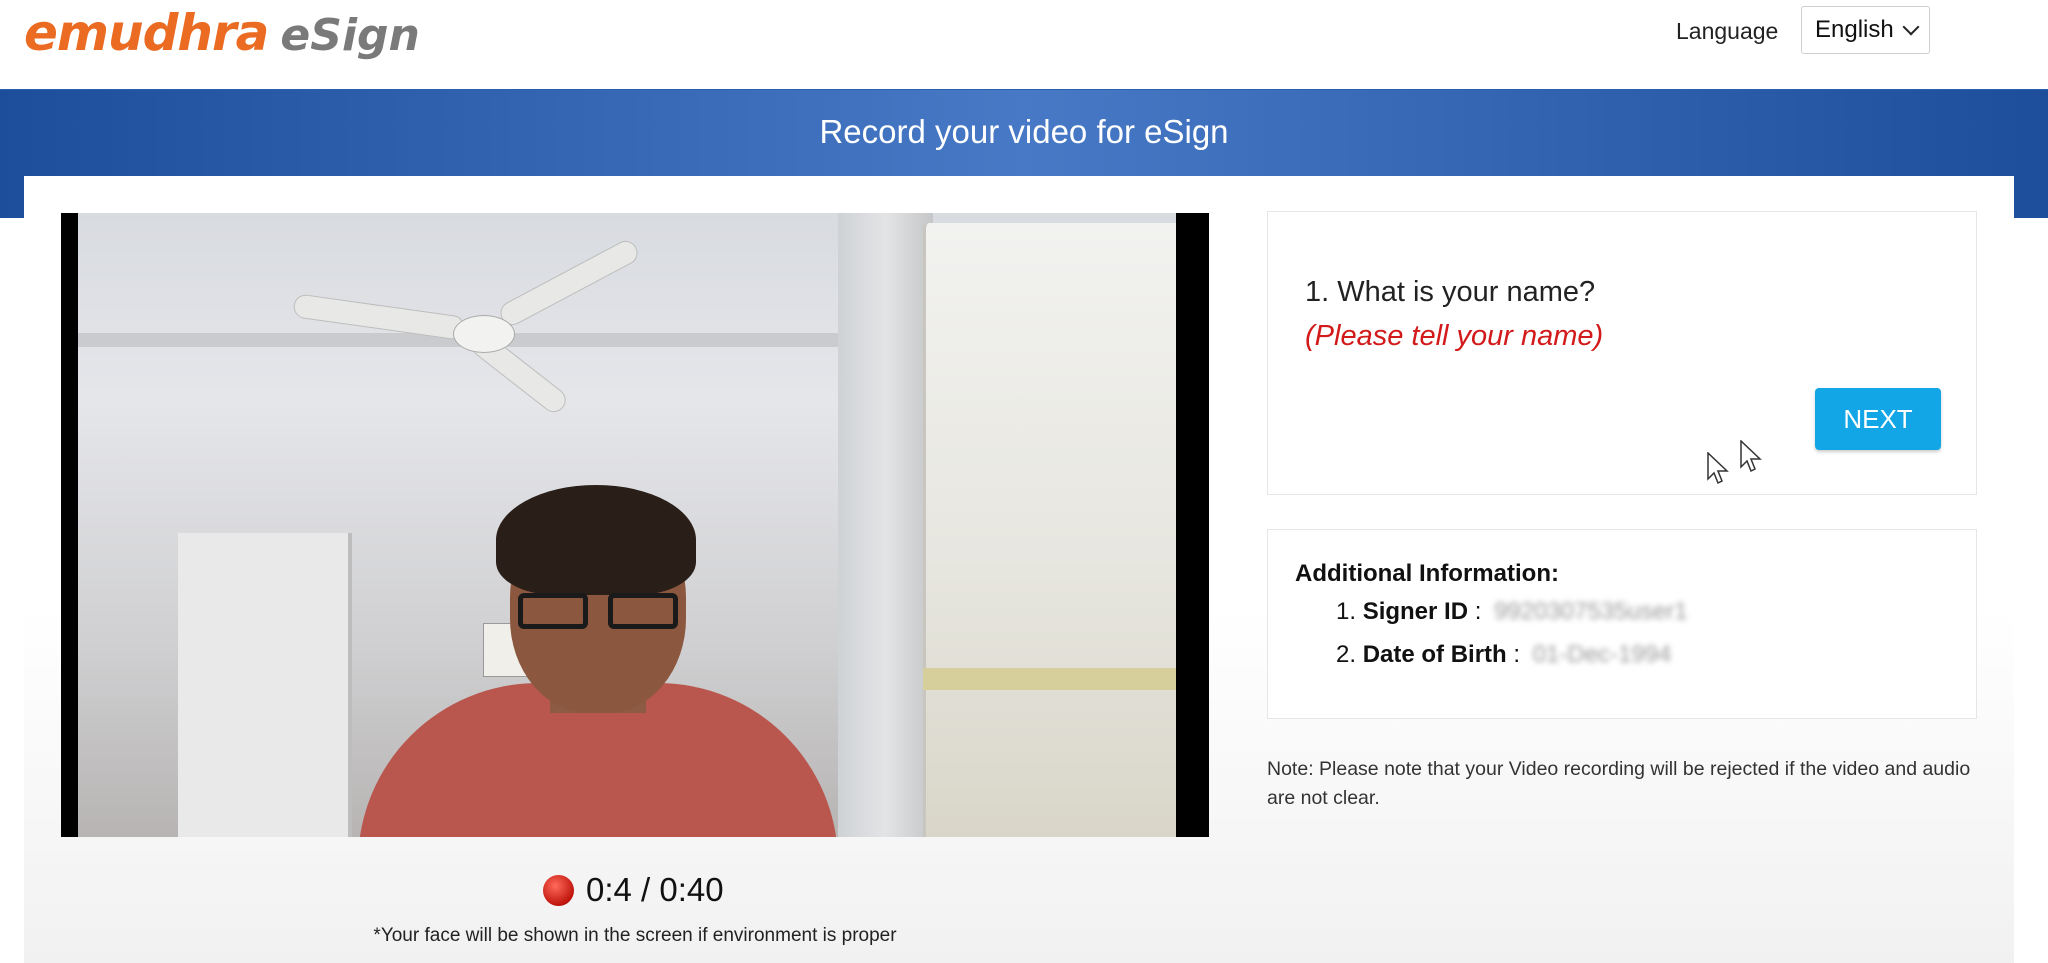 The width and height of the screenshot is (2048, 963). What do you see at coordinates (655, 889) in the screenshot?
I see `recording-time: 0:4 / 0:40` at bounding box center [655, 889].